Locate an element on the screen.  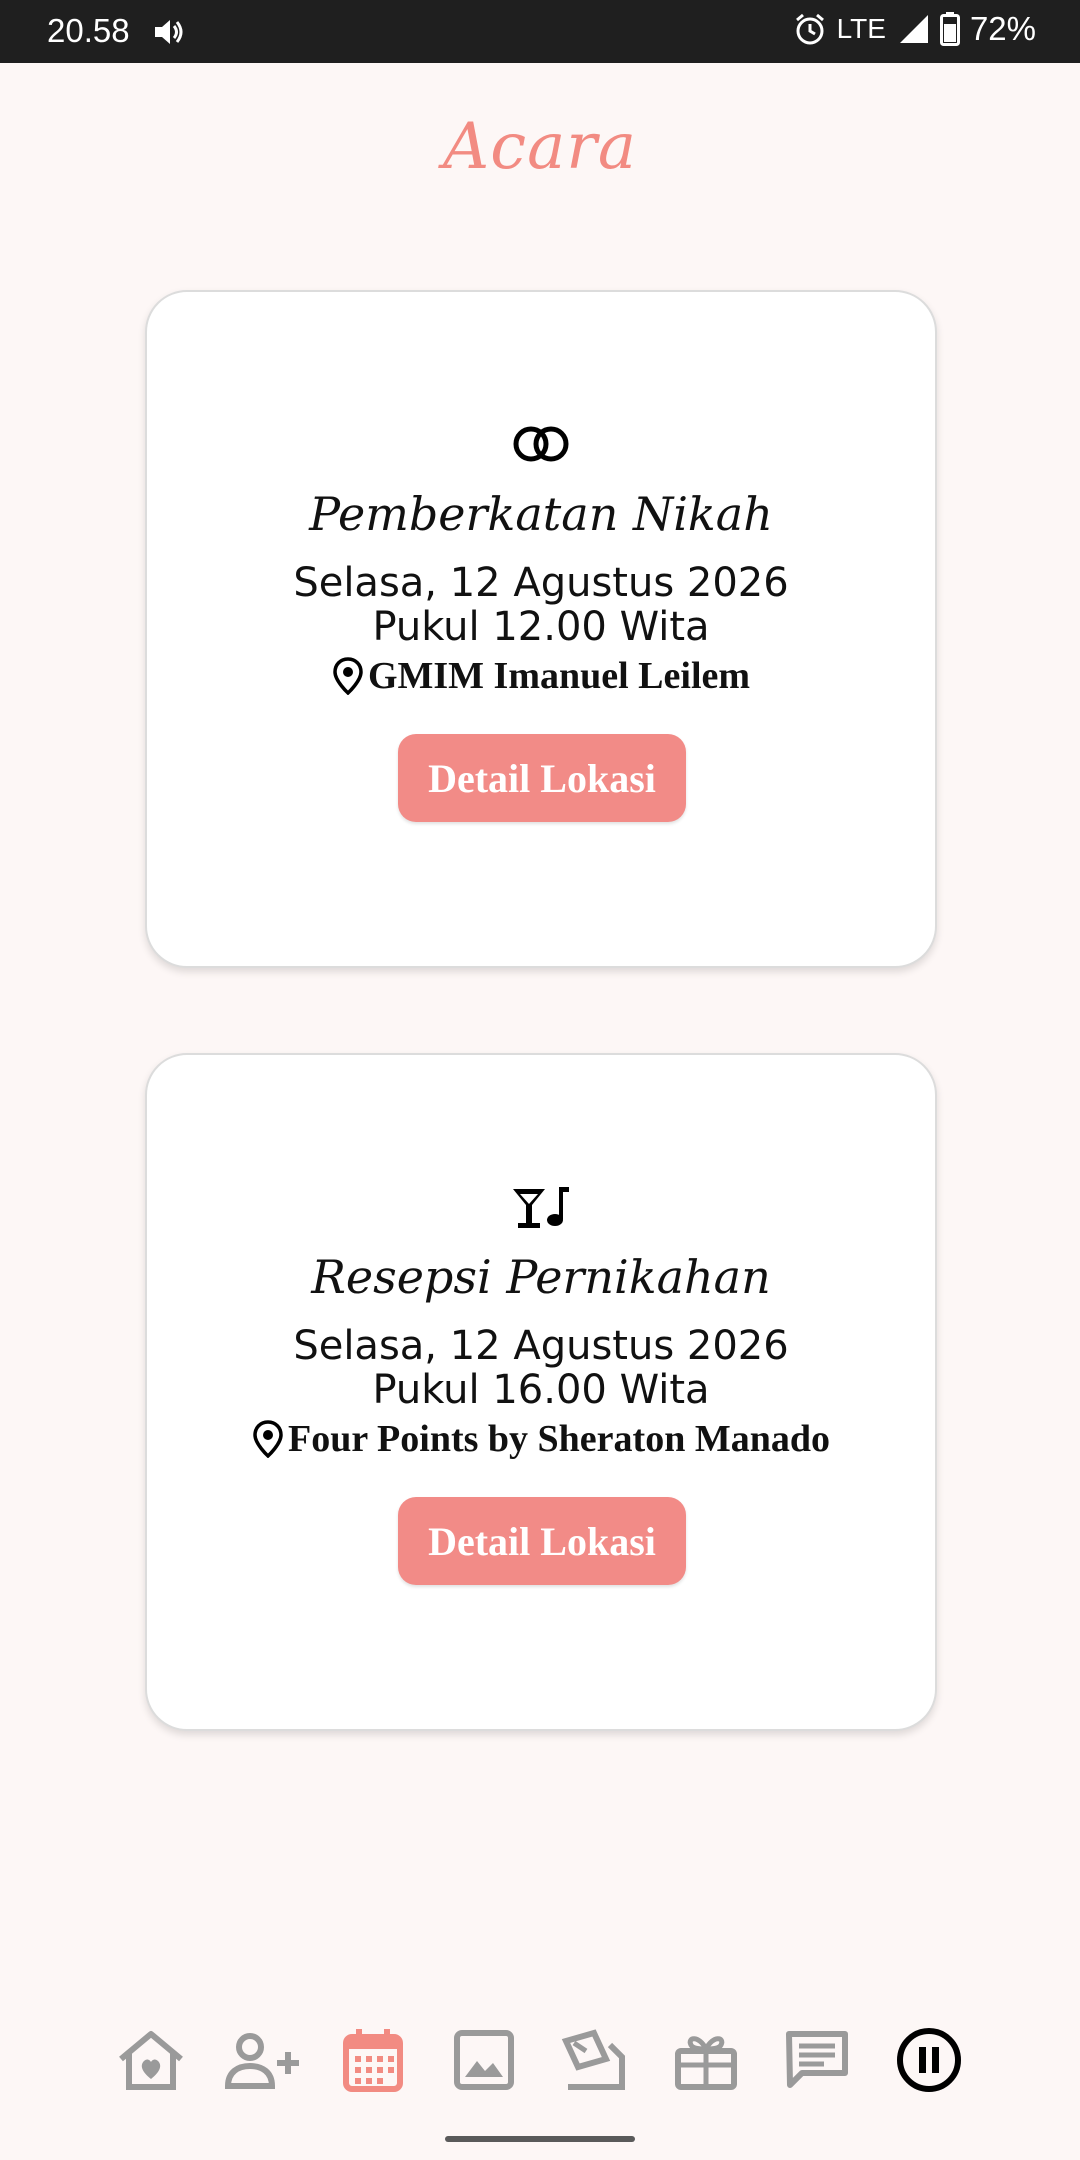
signal-icon is located at coordinates (914, 29).